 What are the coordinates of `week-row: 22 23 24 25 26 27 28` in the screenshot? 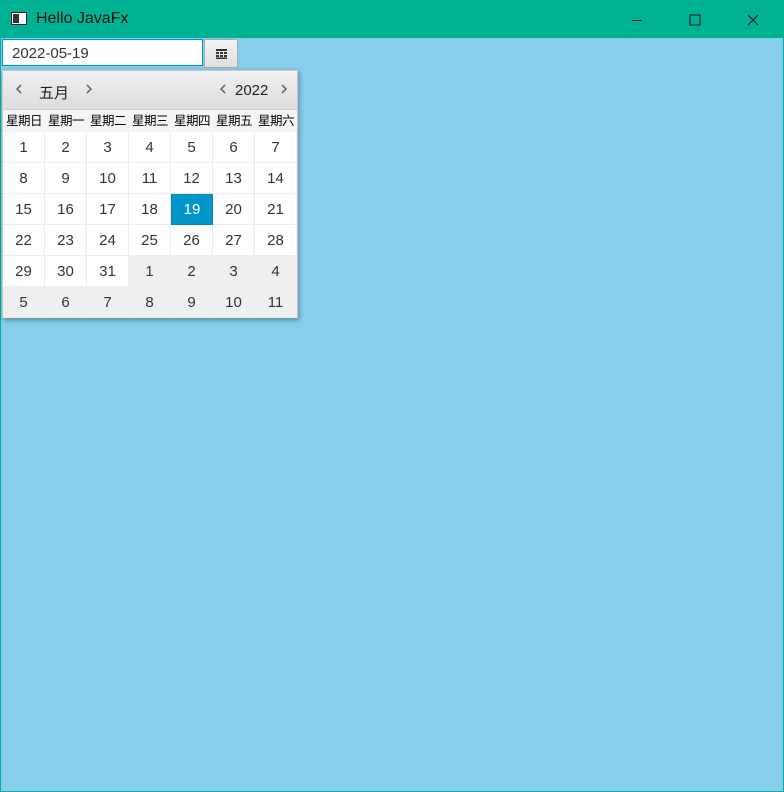 It's located at (150, 240).